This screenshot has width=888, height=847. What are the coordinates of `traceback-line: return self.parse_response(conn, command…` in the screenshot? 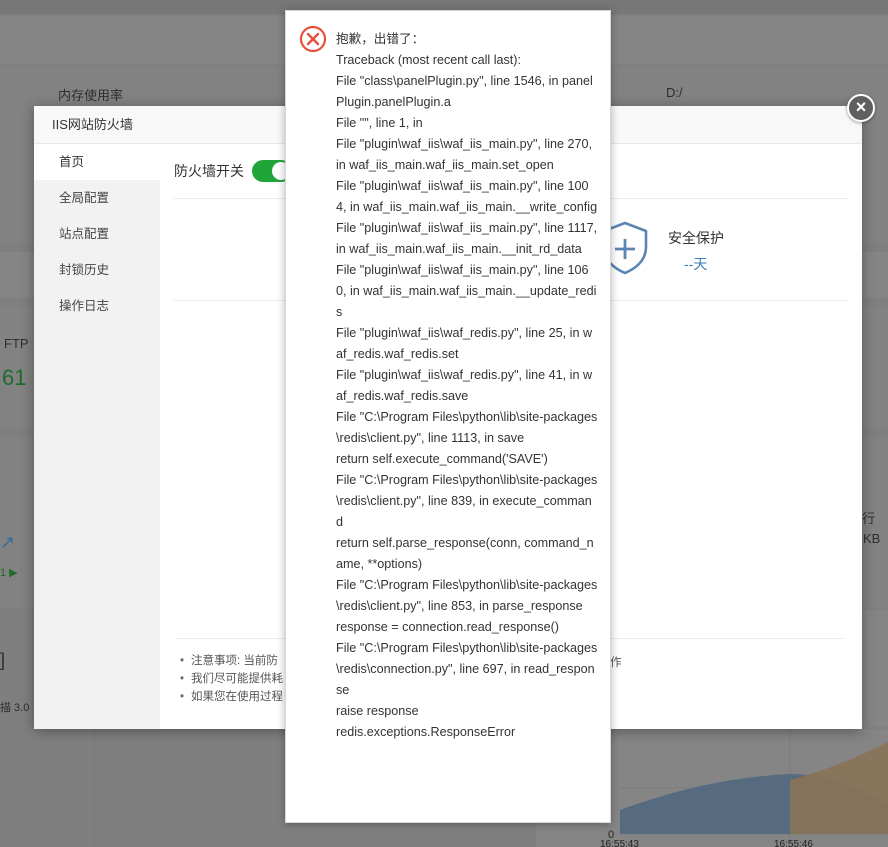 It's located at (465, 553).